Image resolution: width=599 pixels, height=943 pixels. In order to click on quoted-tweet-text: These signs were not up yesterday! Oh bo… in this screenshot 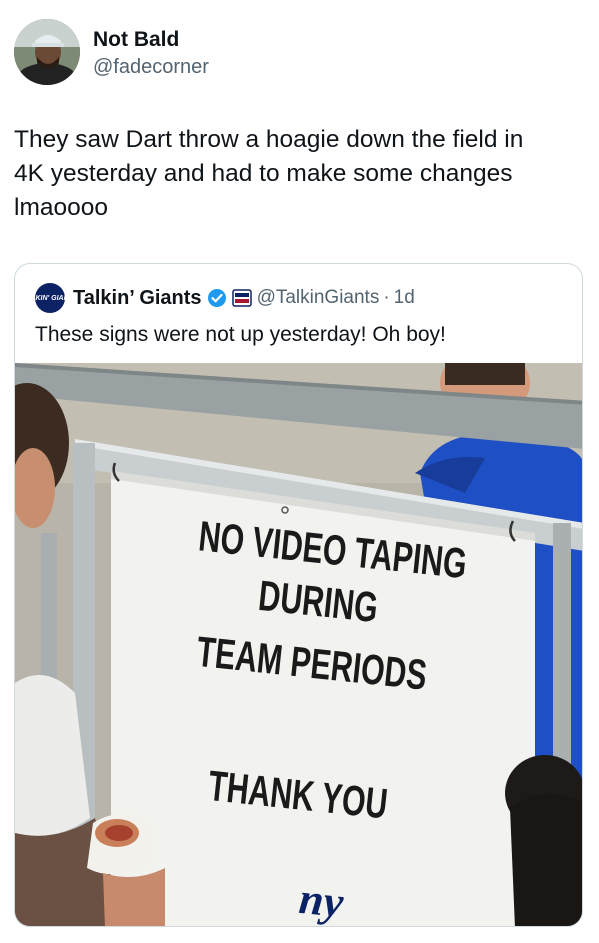, I will do `click(240, 334)`.